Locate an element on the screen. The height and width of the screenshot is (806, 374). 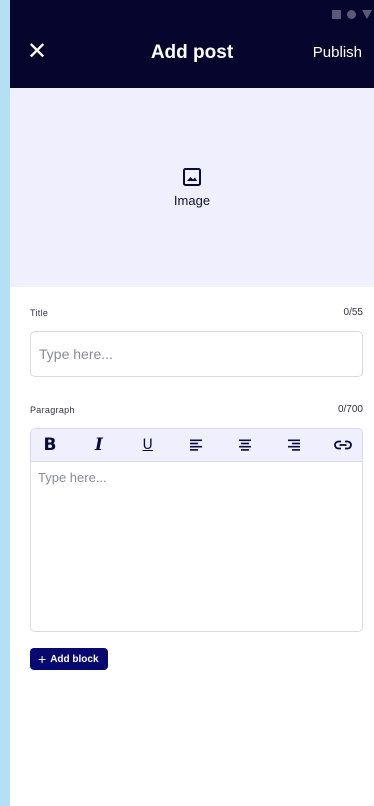
publish-button: Publish is located at coordinates (337, 52).